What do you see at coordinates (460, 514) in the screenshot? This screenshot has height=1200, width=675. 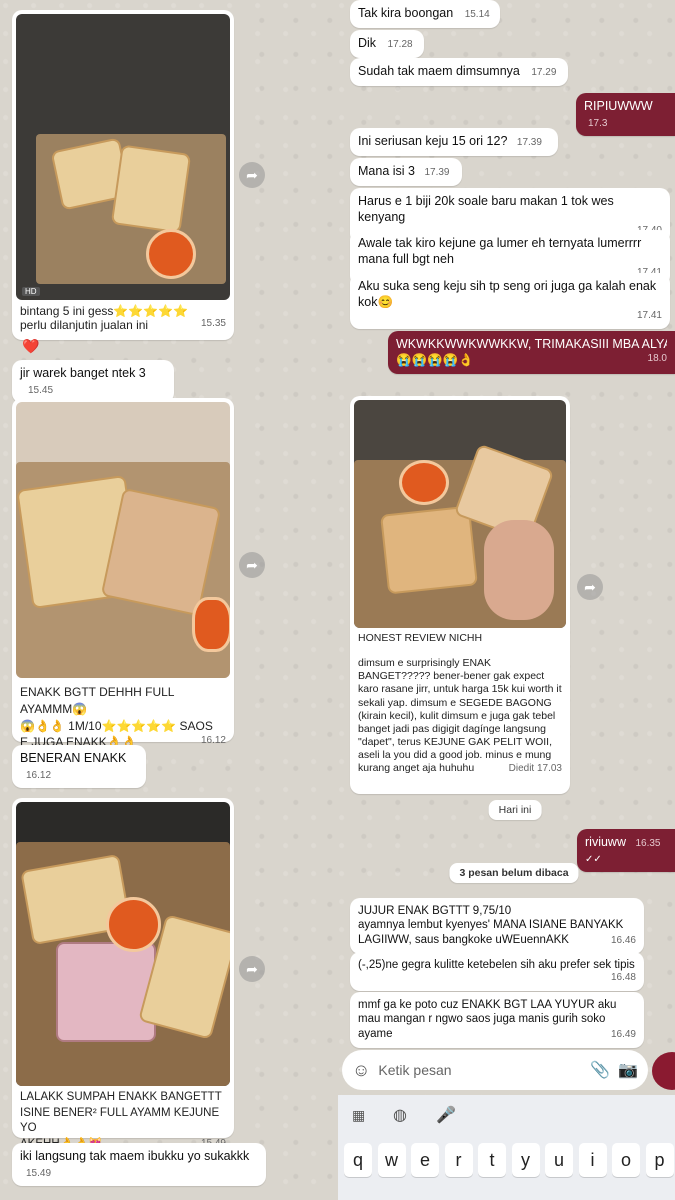 I see `dimsum-photo-review` at bounding box center [460, 514].